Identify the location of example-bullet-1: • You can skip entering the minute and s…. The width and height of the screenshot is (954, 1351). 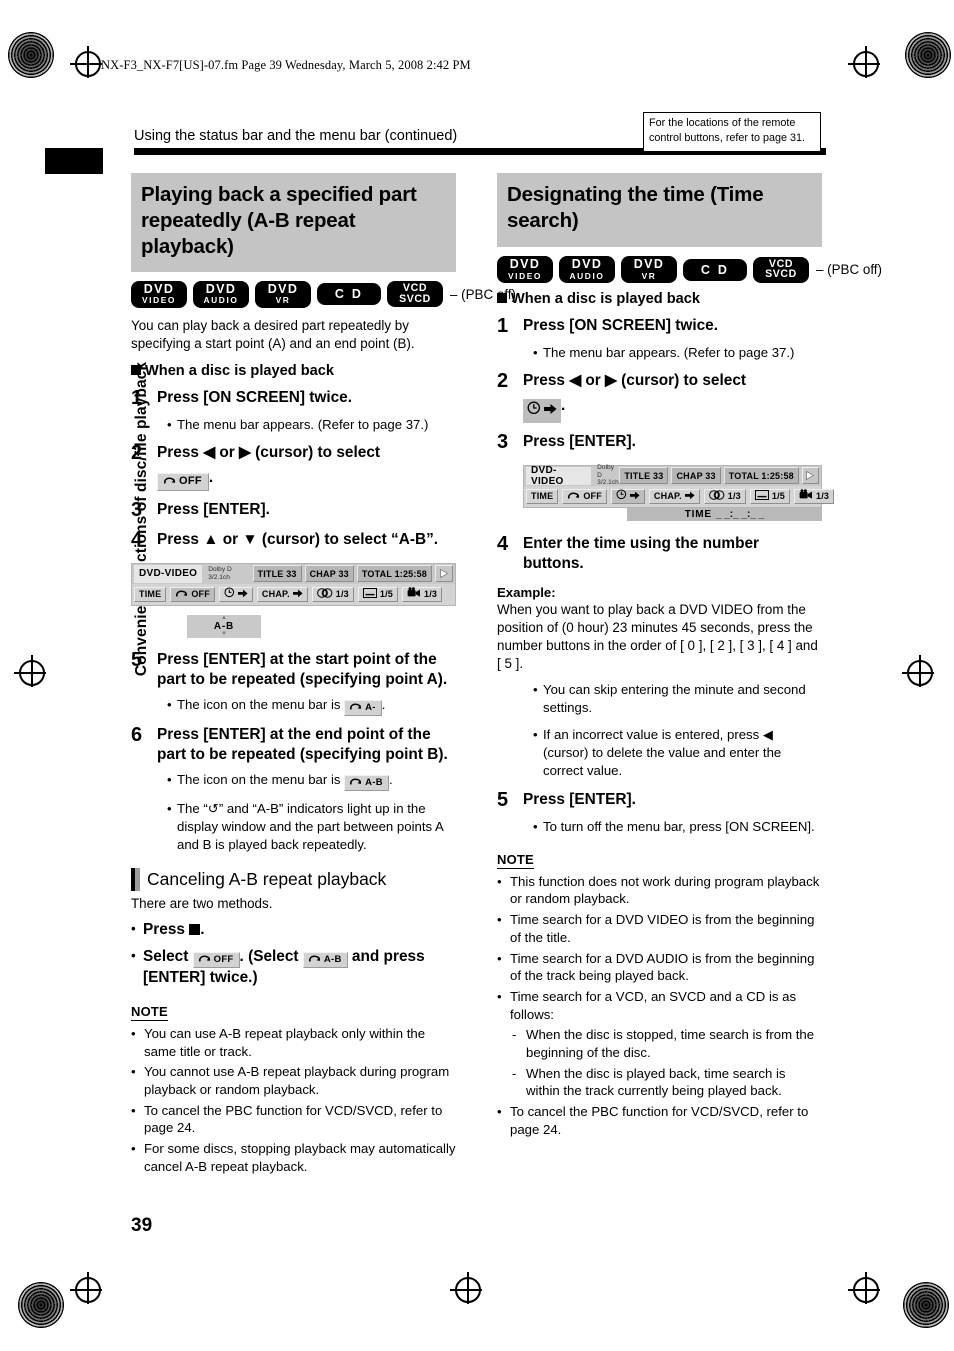
(659, 699).